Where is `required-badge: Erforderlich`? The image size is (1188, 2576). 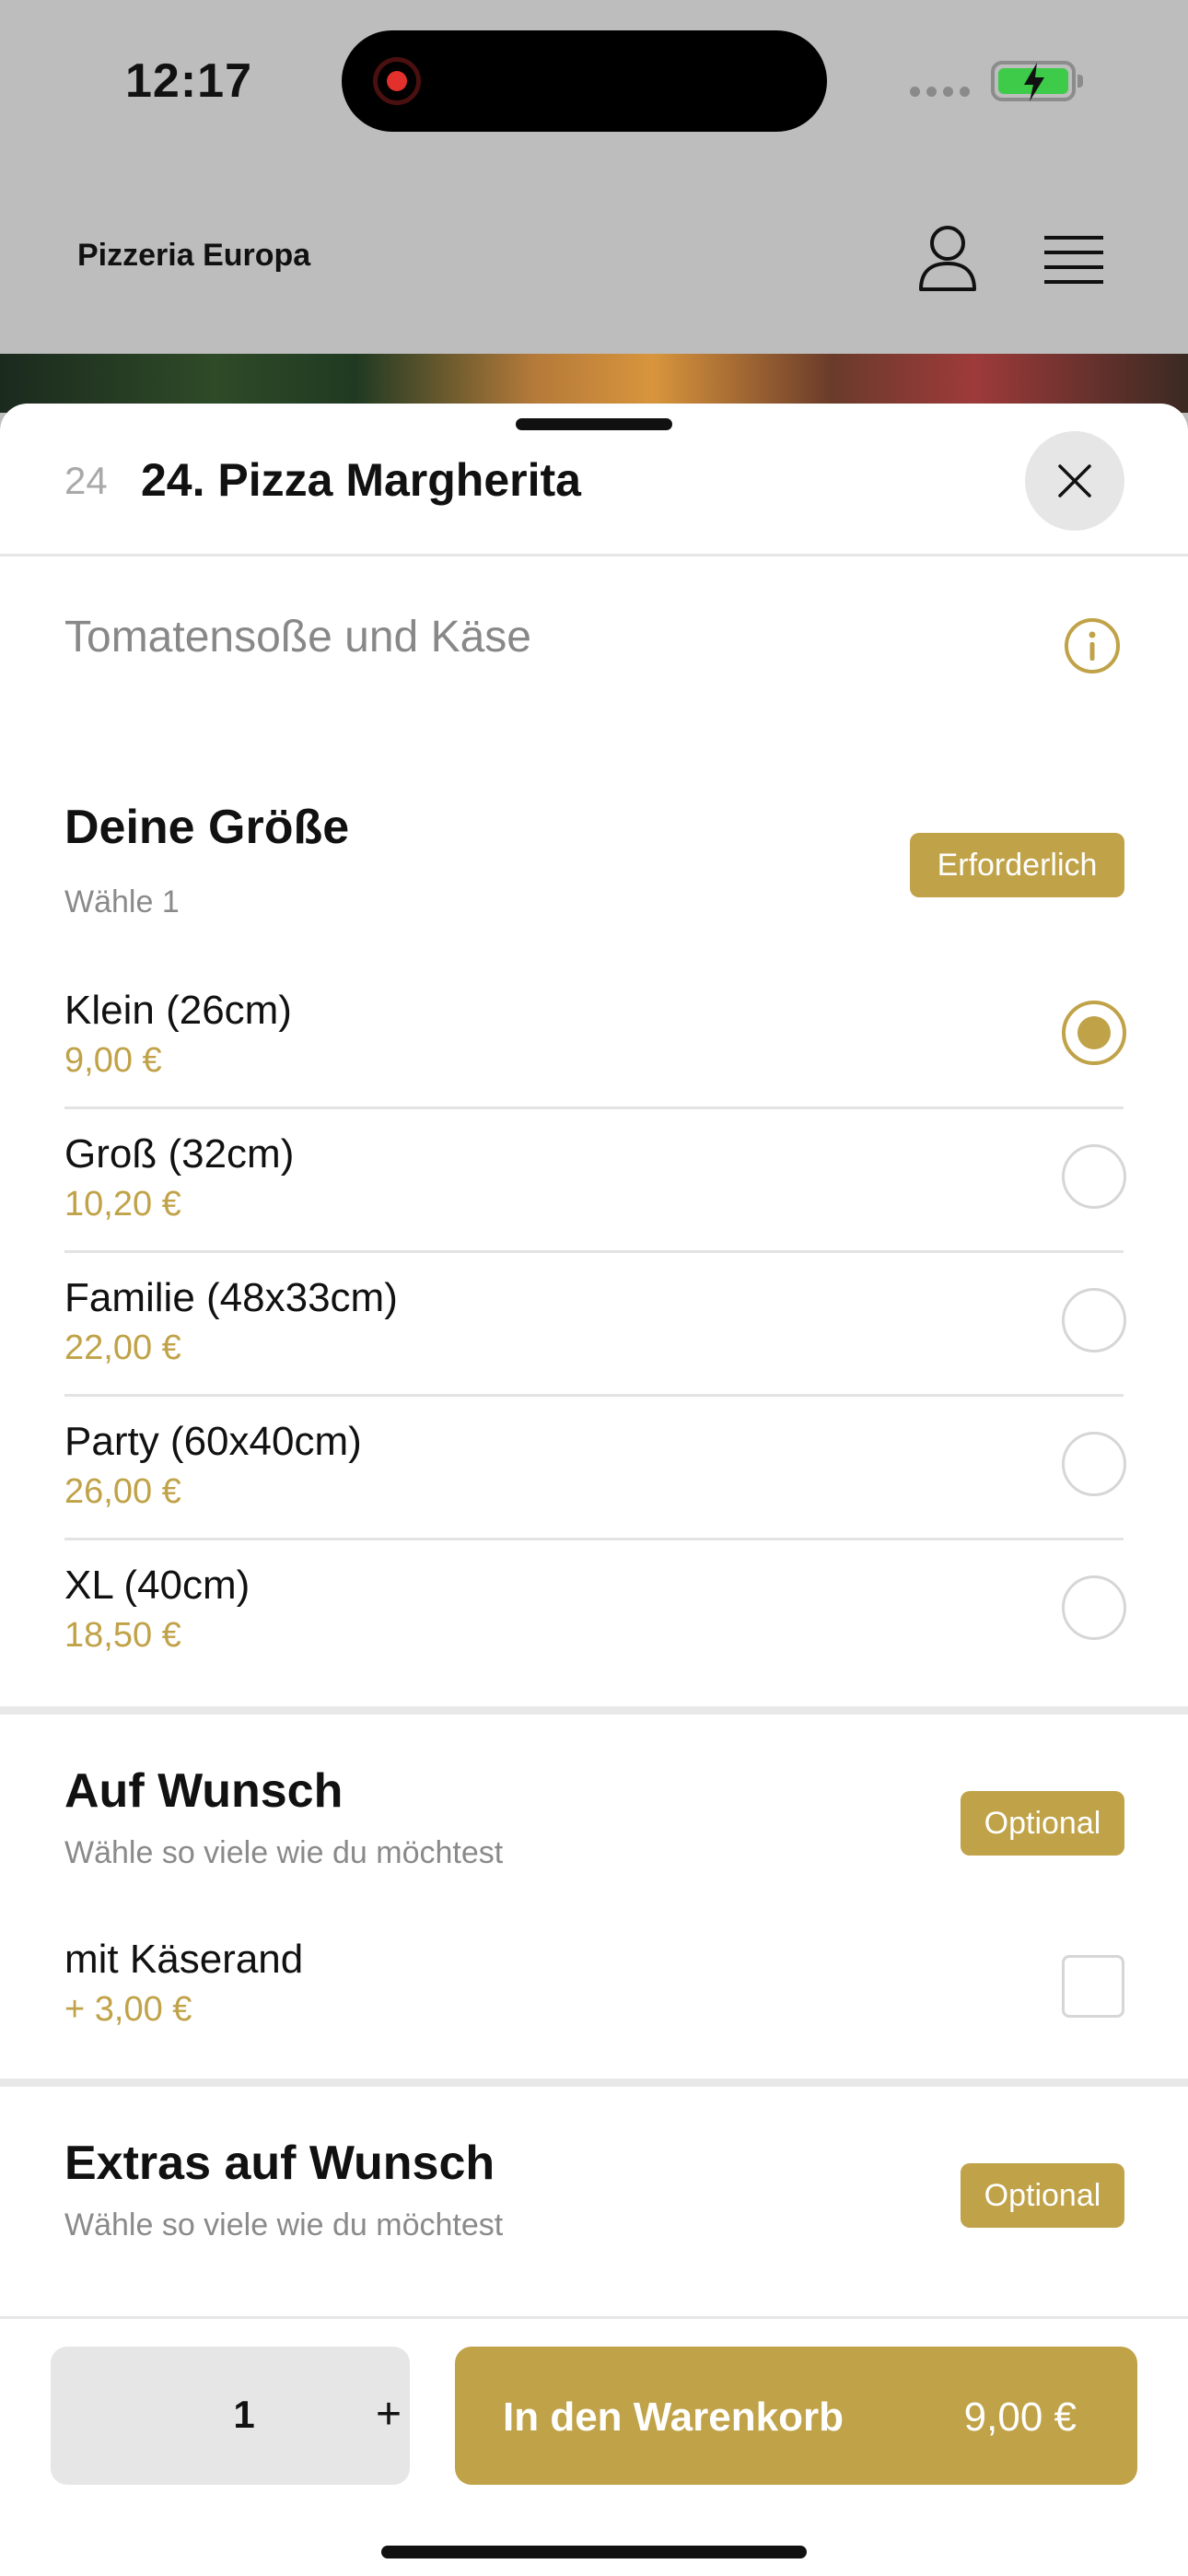 required-badge: Erforderlich is located at coordinates (1017, 865).